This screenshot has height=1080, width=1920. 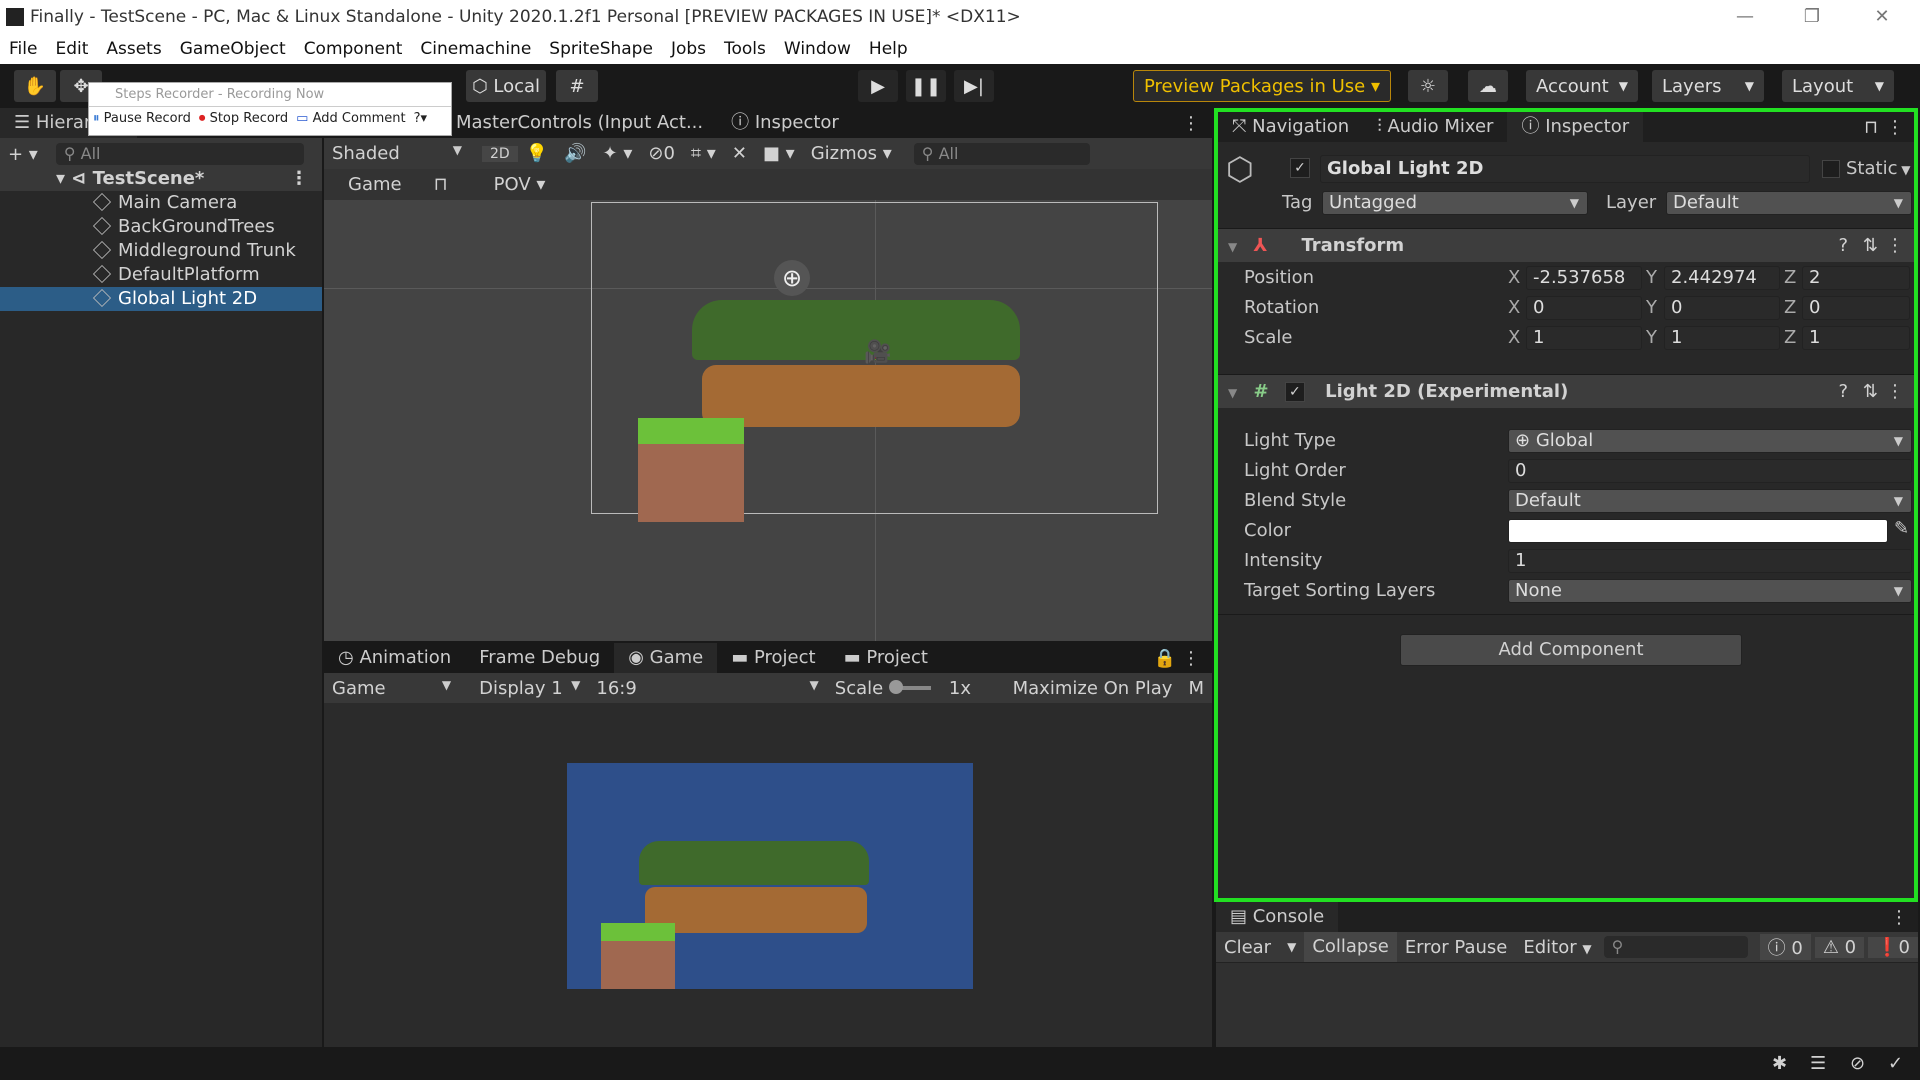 I want to click on object-name-input: Global Light 2D, so click(x=1565, y=169).